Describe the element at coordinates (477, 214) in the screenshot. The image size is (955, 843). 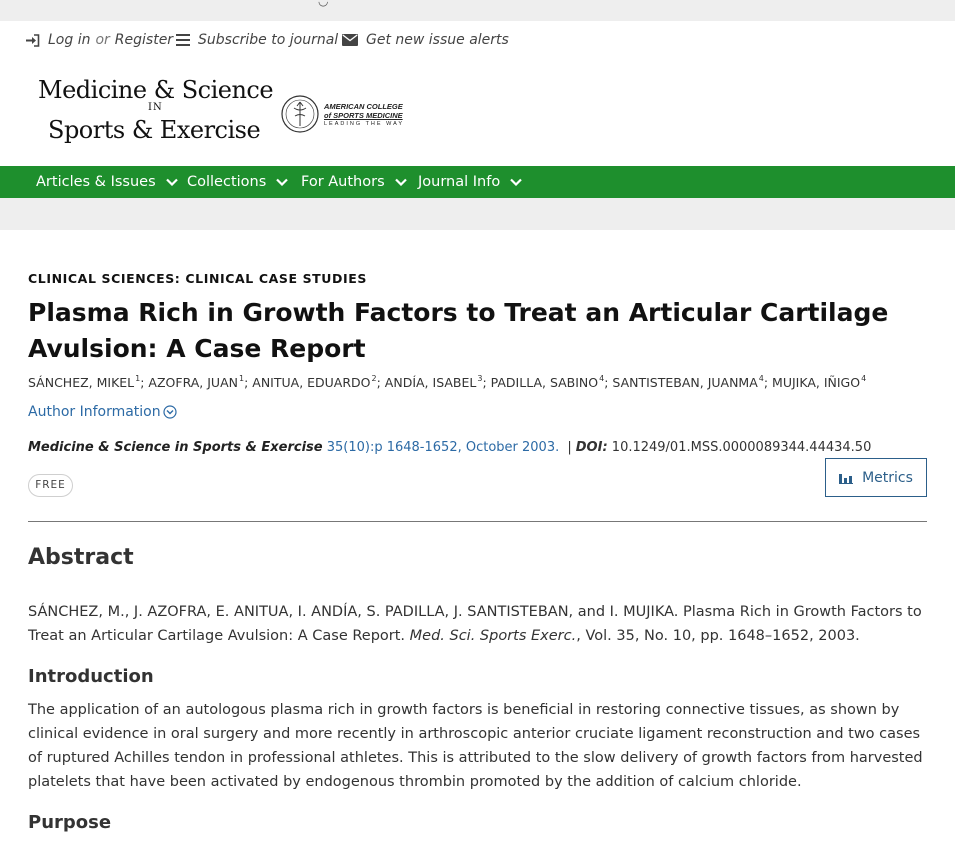
I see `secondary-bar` at that location.